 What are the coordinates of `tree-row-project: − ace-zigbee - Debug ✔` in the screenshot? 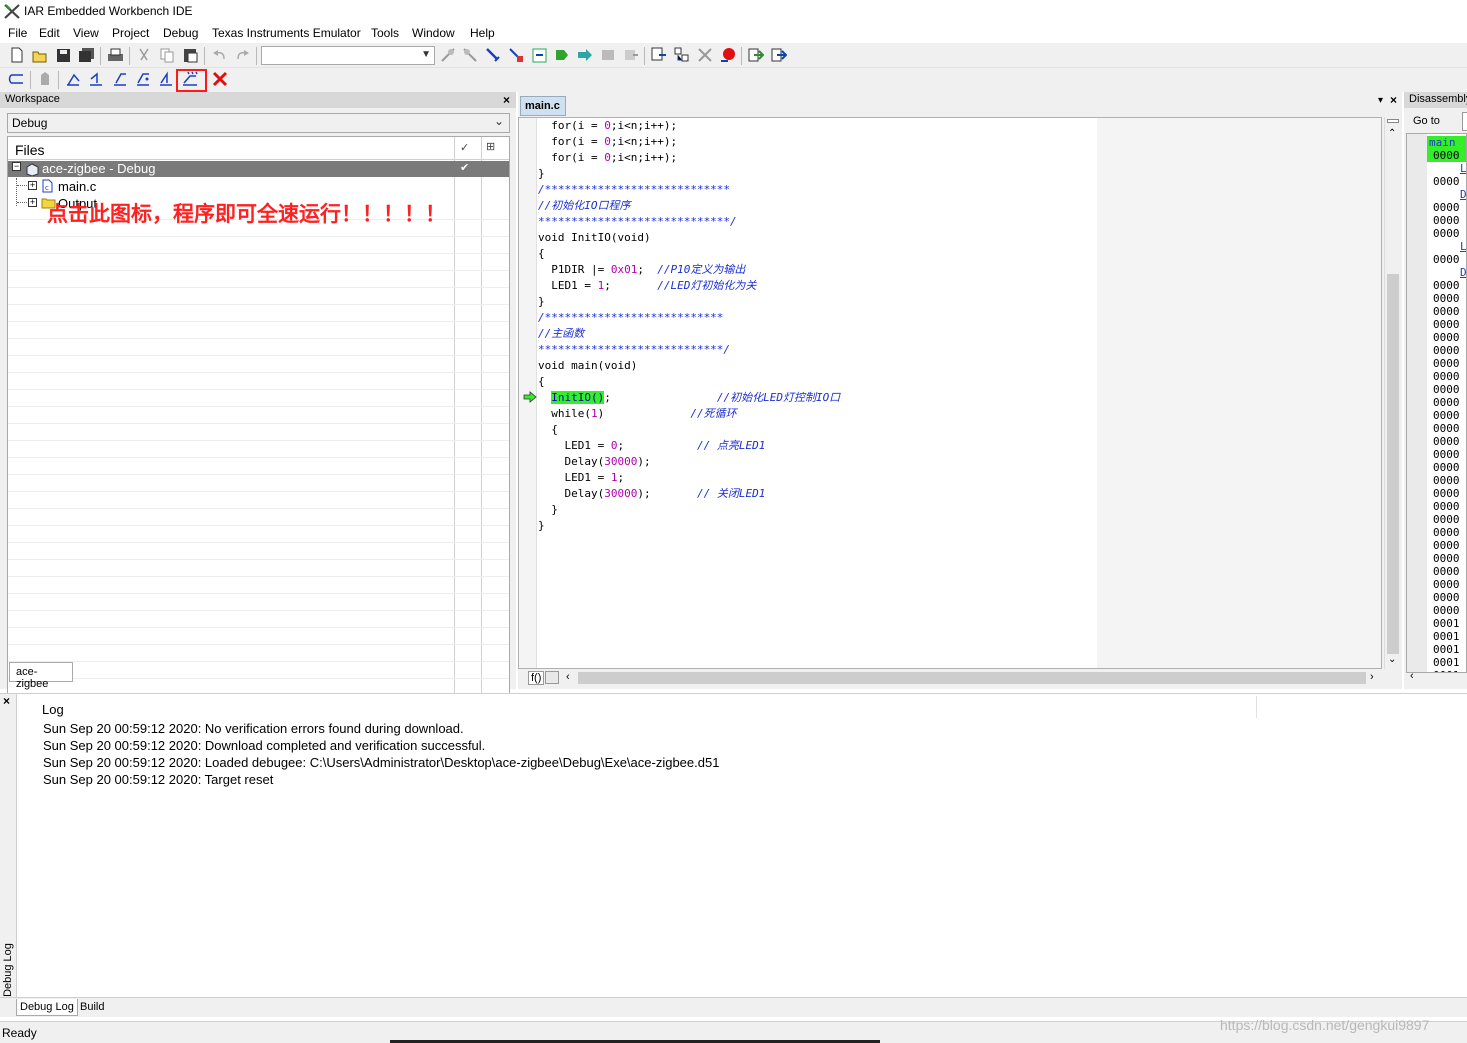 It's located at (258, 169).